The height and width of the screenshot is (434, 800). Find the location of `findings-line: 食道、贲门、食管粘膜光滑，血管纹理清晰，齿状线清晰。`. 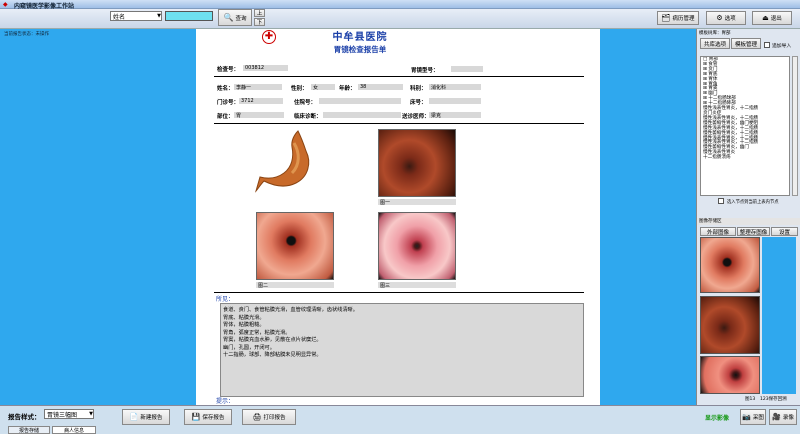

findings-line: 食道、贲门、食管粘膜光滑，血管纹理清晰，齿状线清晰。 is located at coordinates (290, 310).